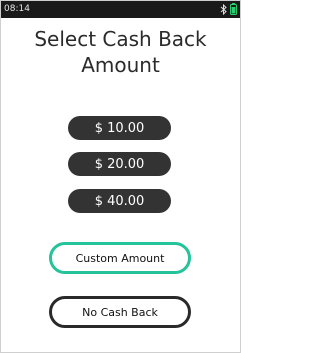 The height and width of the screenshot is (353, 320). Describe the element at coordinates (120, 52) in the screenshot. I see `page-title: Select Cash Back Amount` at that location.